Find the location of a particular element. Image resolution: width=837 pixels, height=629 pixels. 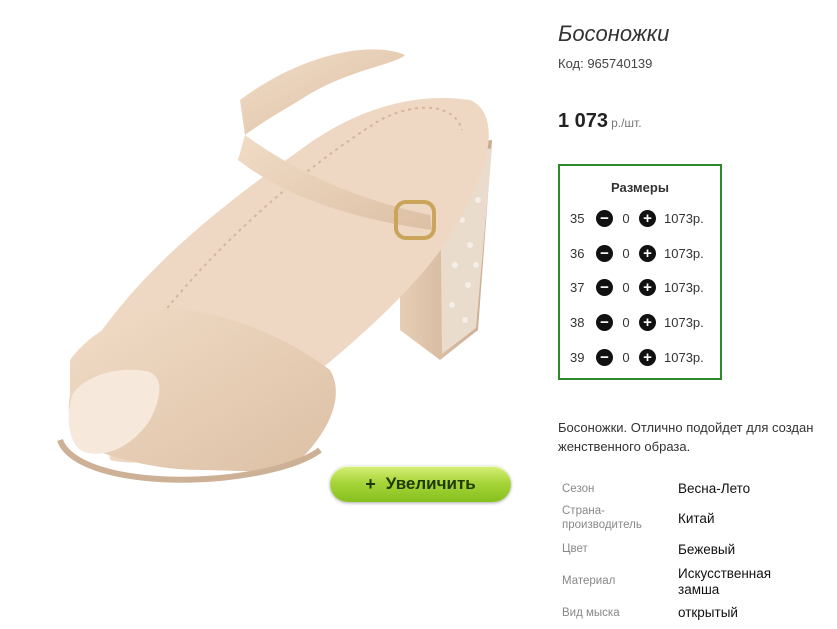

product-title: Босоножки is located at coordinates (614, 33).